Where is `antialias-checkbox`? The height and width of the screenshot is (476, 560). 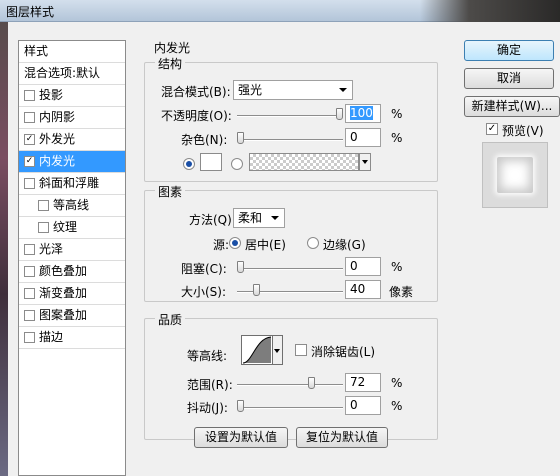
antialias-checkbox is located at coordinates (301, 350).